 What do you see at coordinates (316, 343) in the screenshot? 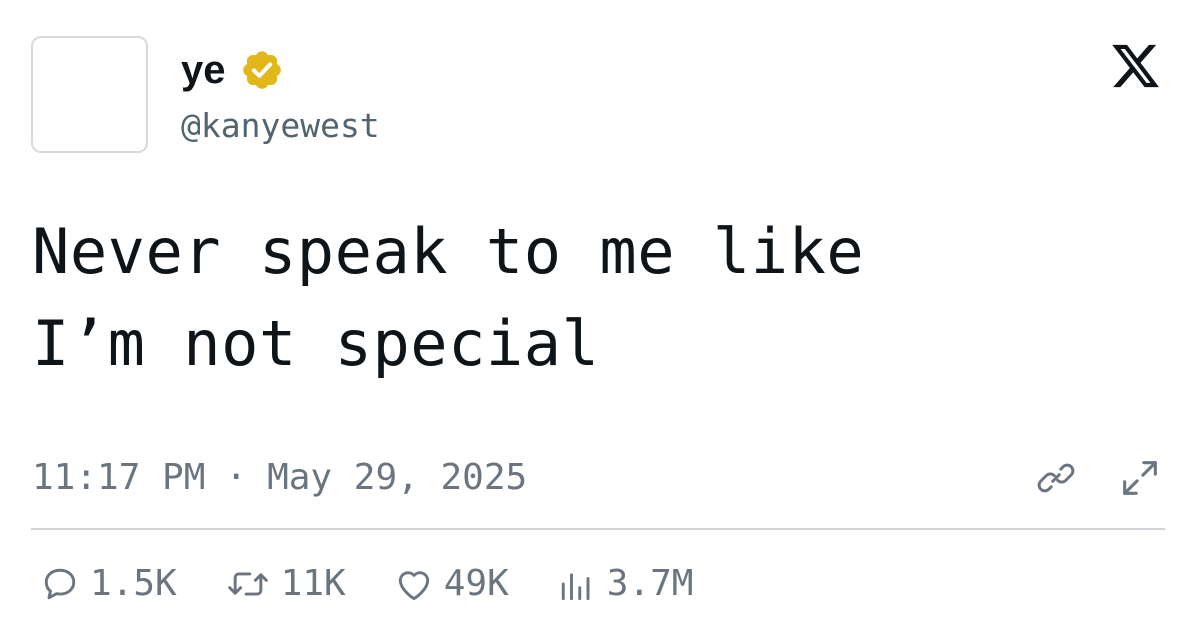
I see `tweet-text-line: I’m not special` at bounding box center [316, 343].